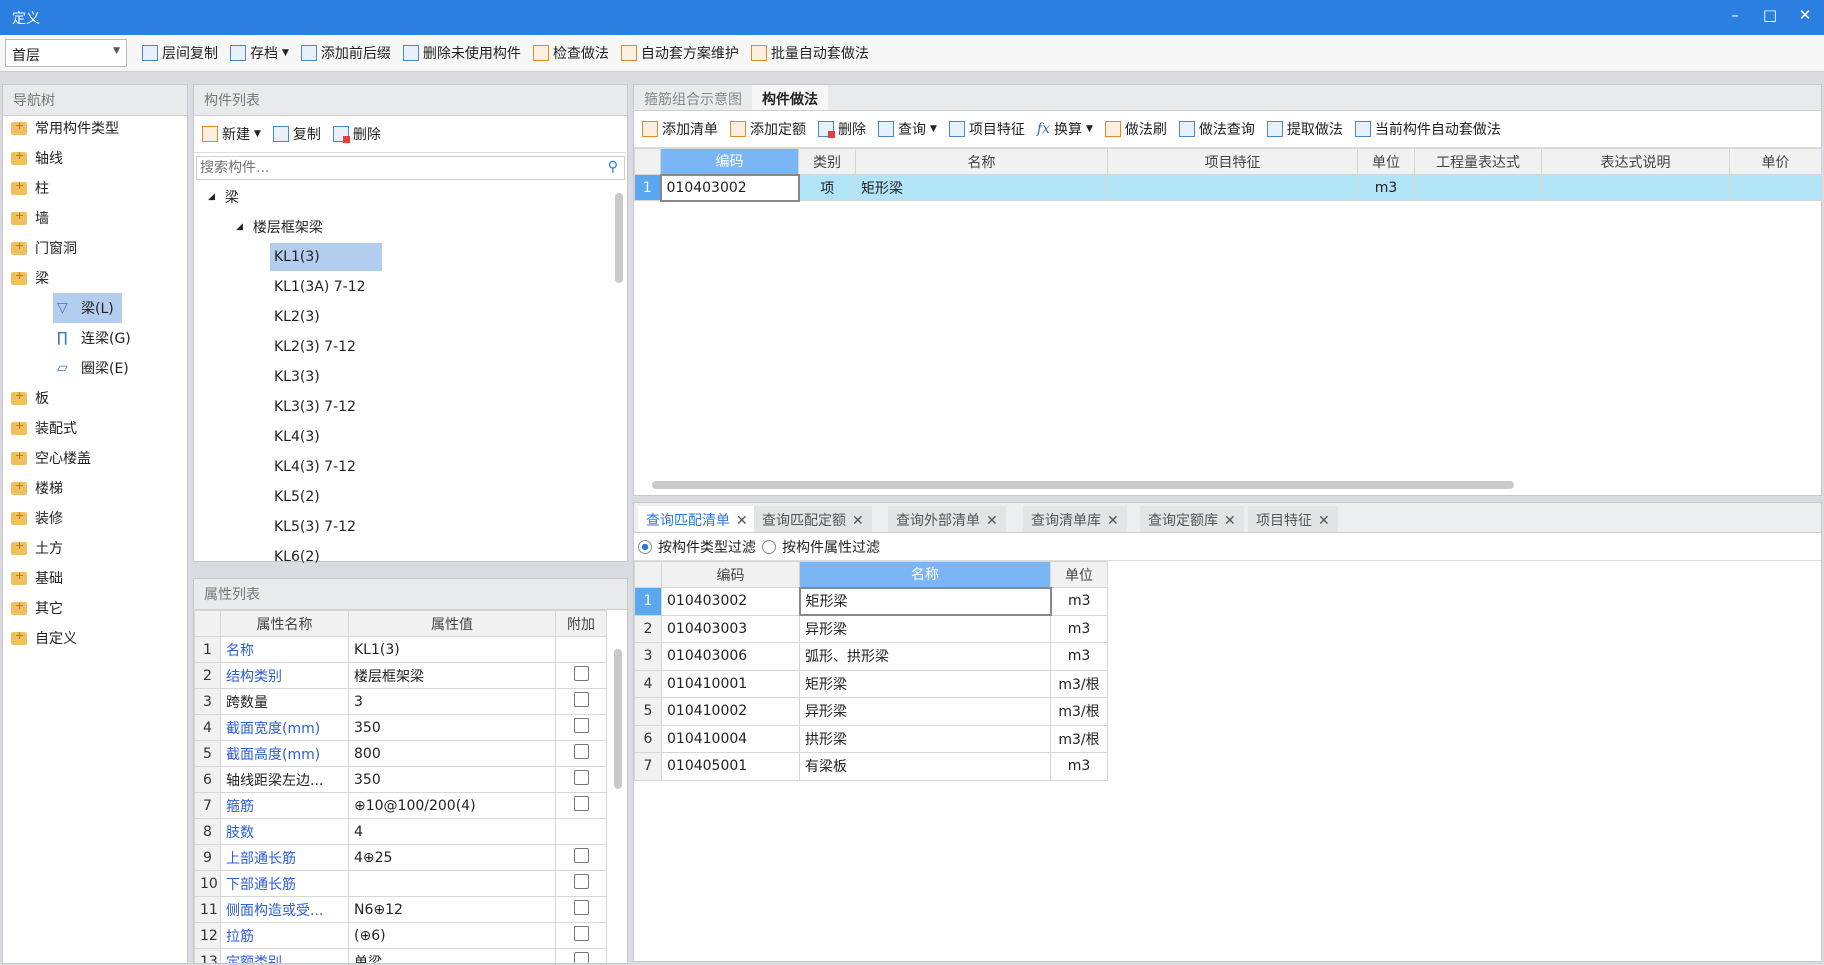 Image resolution: width=1824 pixels, height=965 pixels. I want to click on method-header: 编码, so click(729, 161).